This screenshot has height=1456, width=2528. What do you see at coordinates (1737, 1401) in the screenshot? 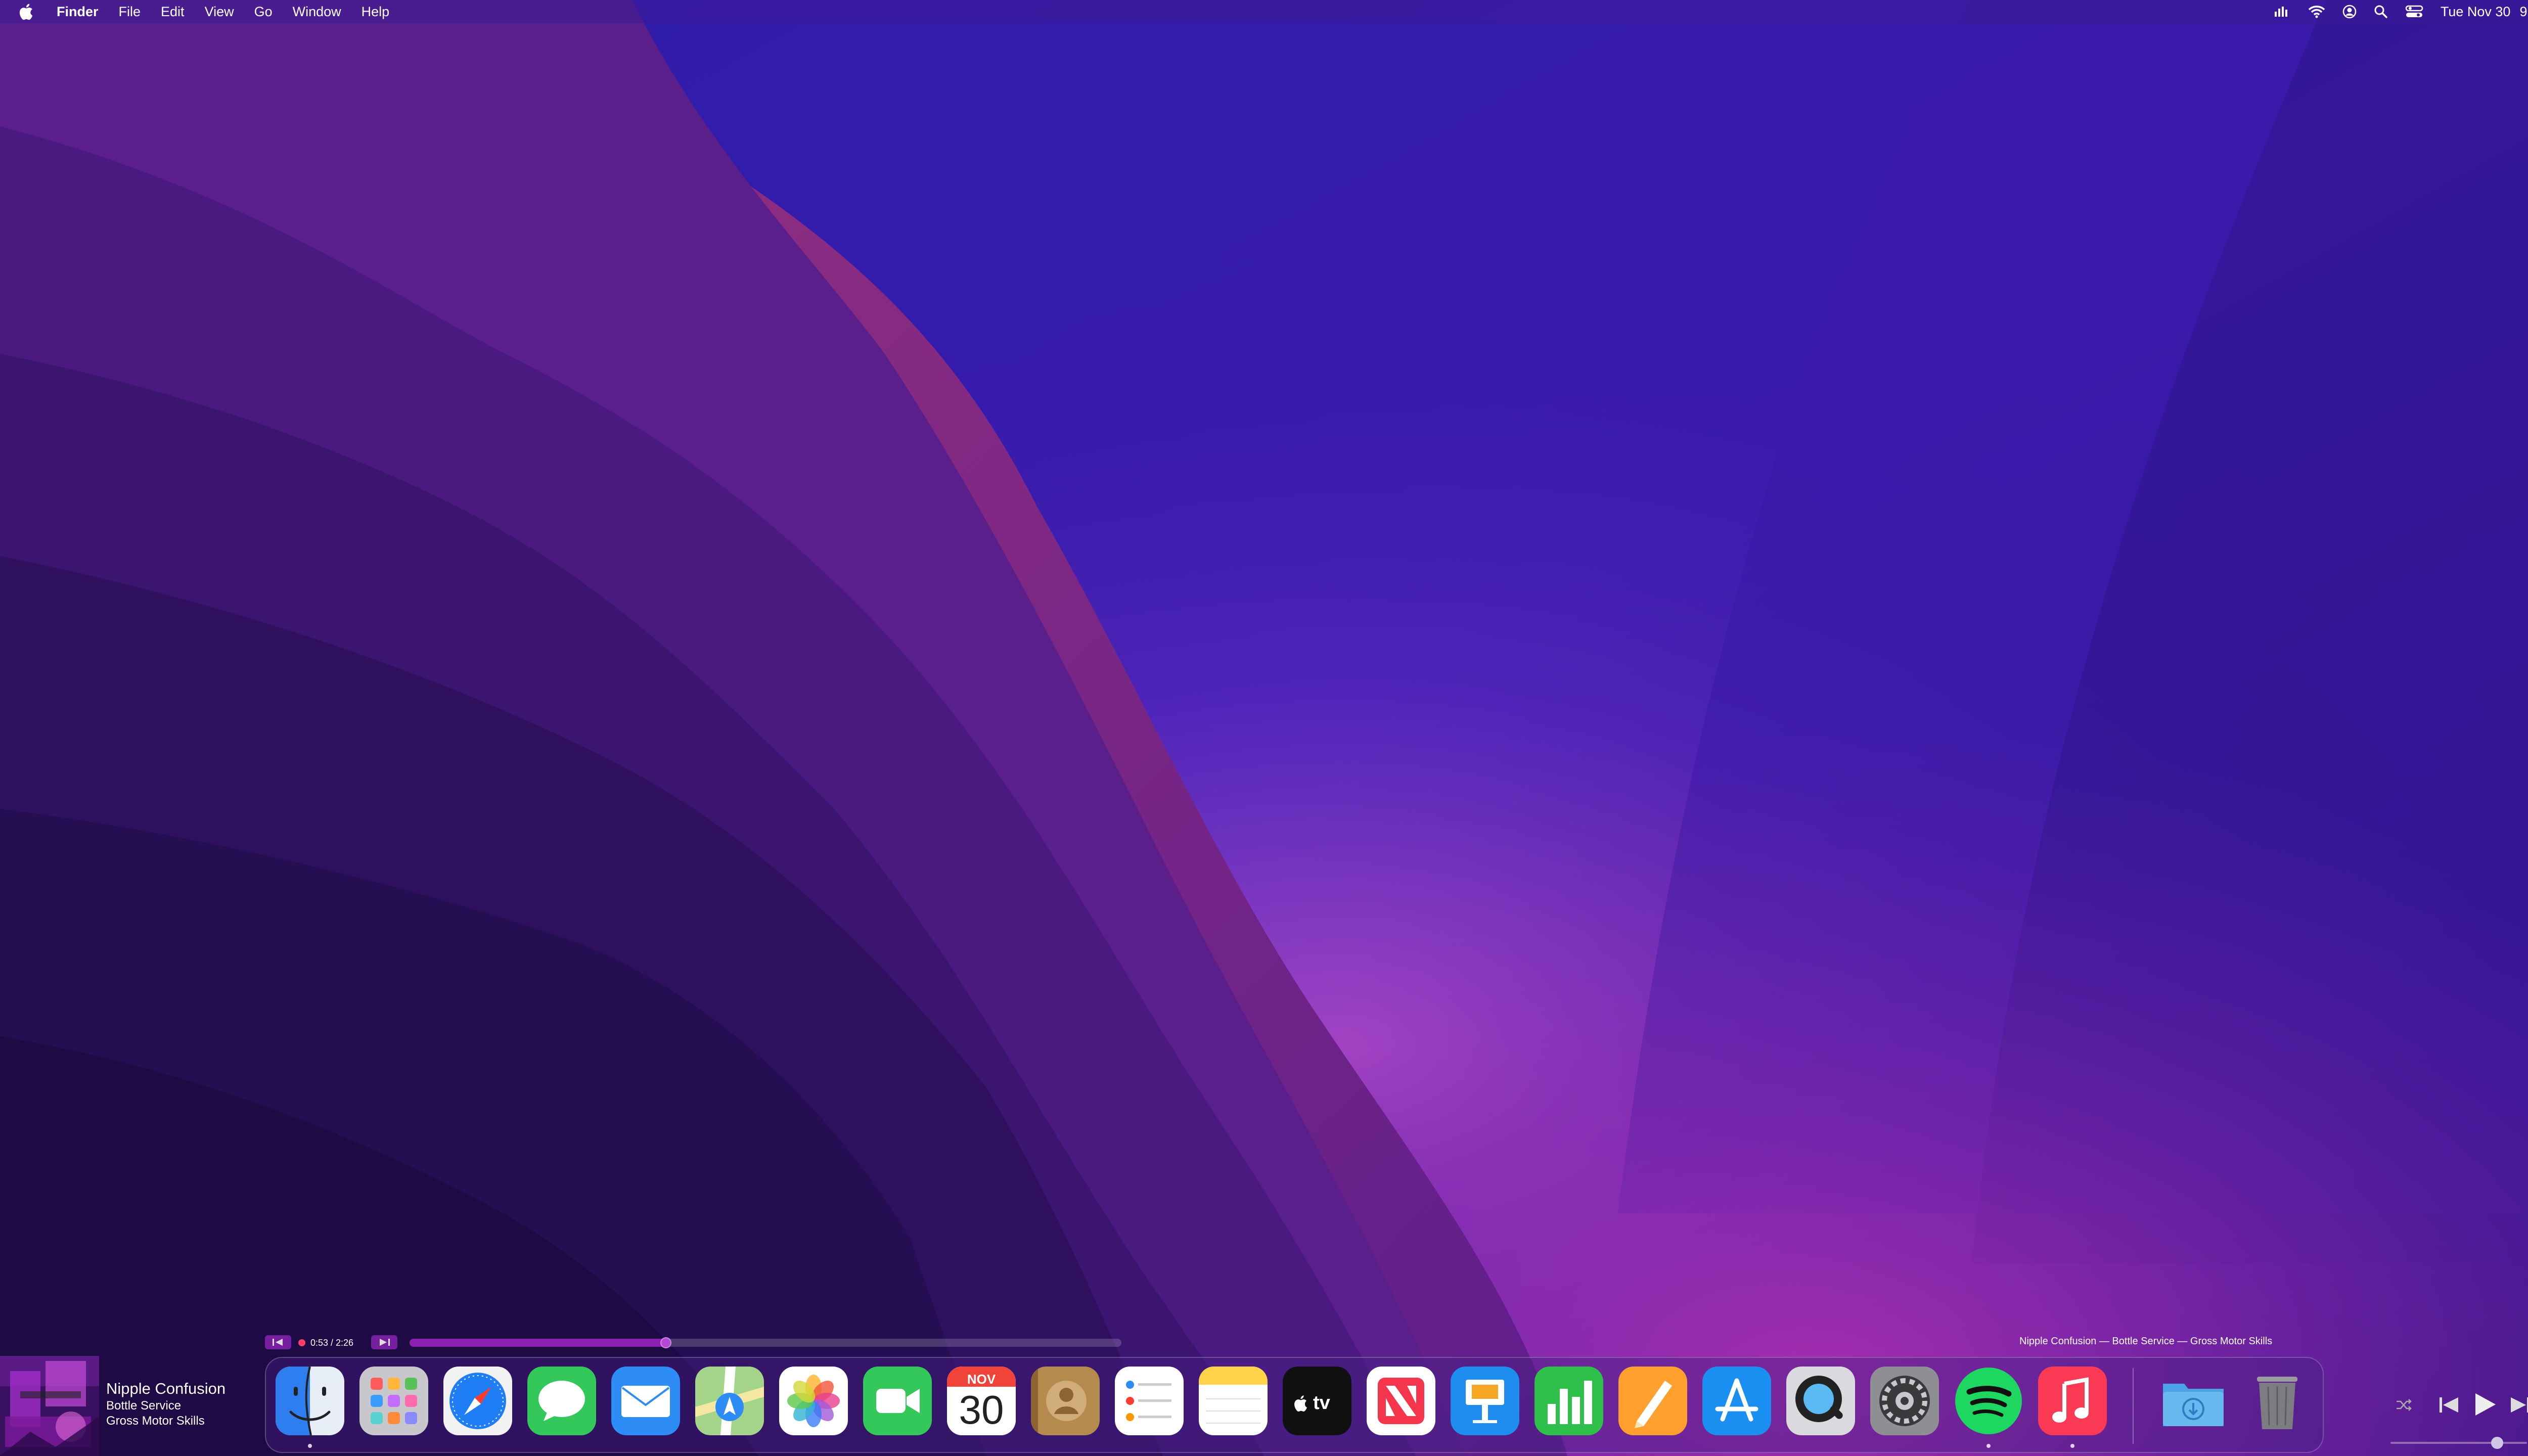
I see `appstore-icon` at bounding box center [1737, 1401].